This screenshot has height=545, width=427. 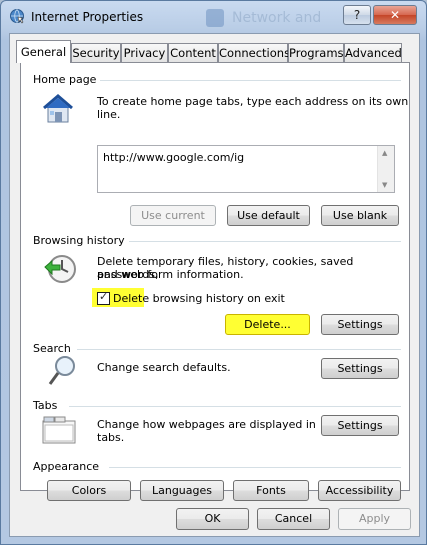 What do you see at coordinates (170, 274) in the screenshot?
I see `browsing-history-description-line2: and web form information.` at bounding box center [170, 274].